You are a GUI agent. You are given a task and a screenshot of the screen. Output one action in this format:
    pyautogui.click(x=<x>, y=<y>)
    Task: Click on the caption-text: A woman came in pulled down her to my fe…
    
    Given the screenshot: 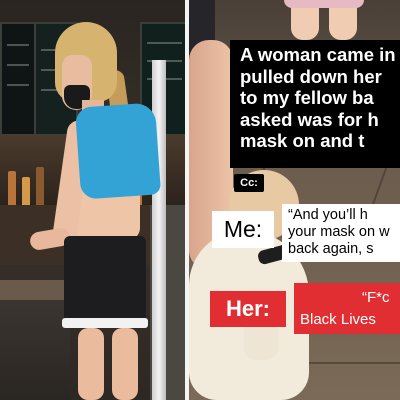 What is the action you would take?
    pyautogui.click(x=318, y=97)
    